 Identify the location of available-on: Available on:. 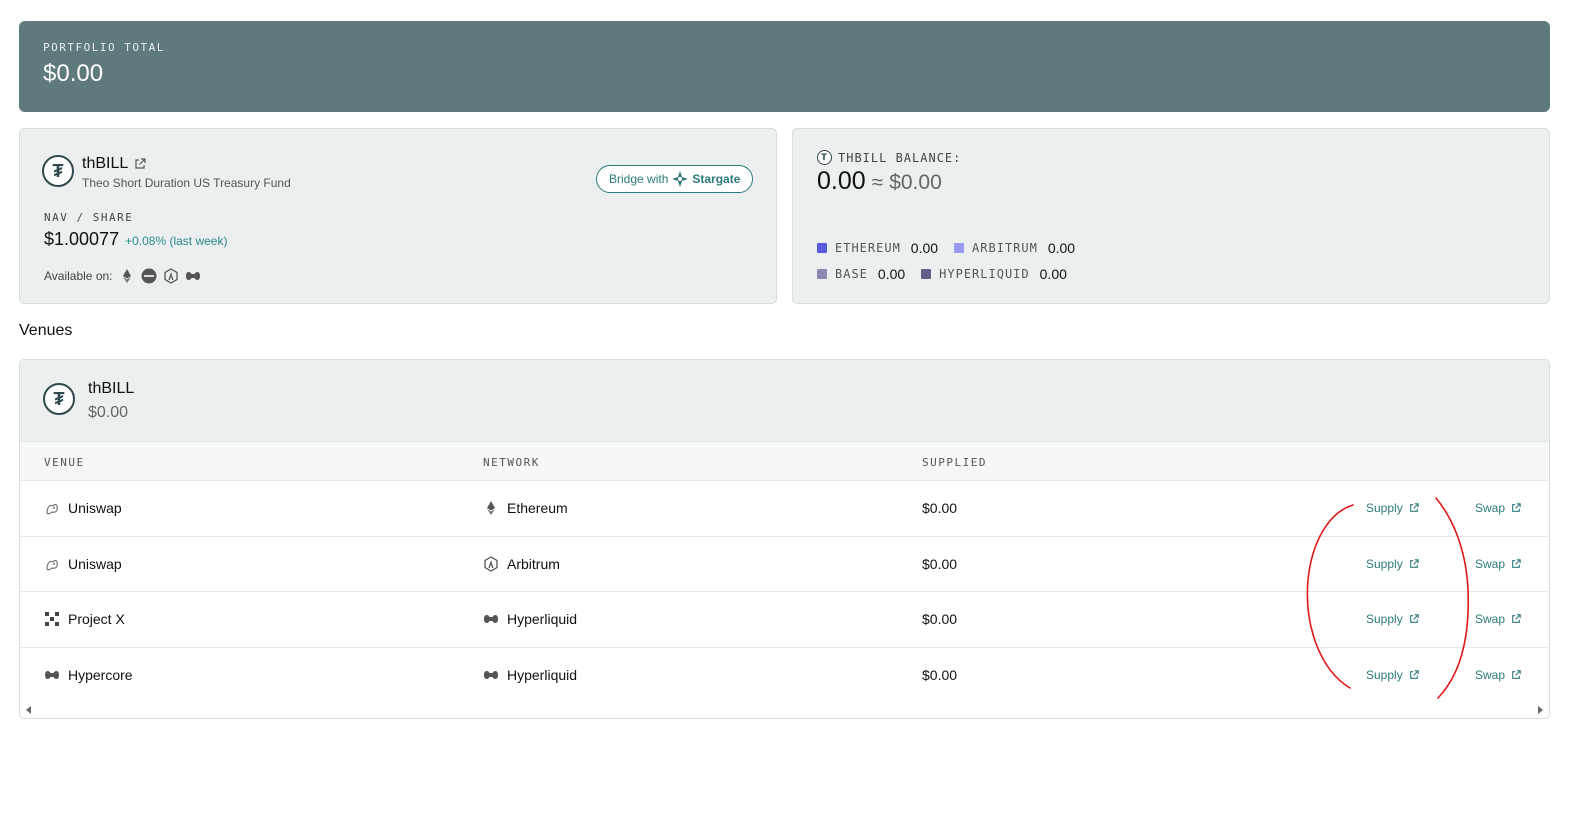
(122, 276).